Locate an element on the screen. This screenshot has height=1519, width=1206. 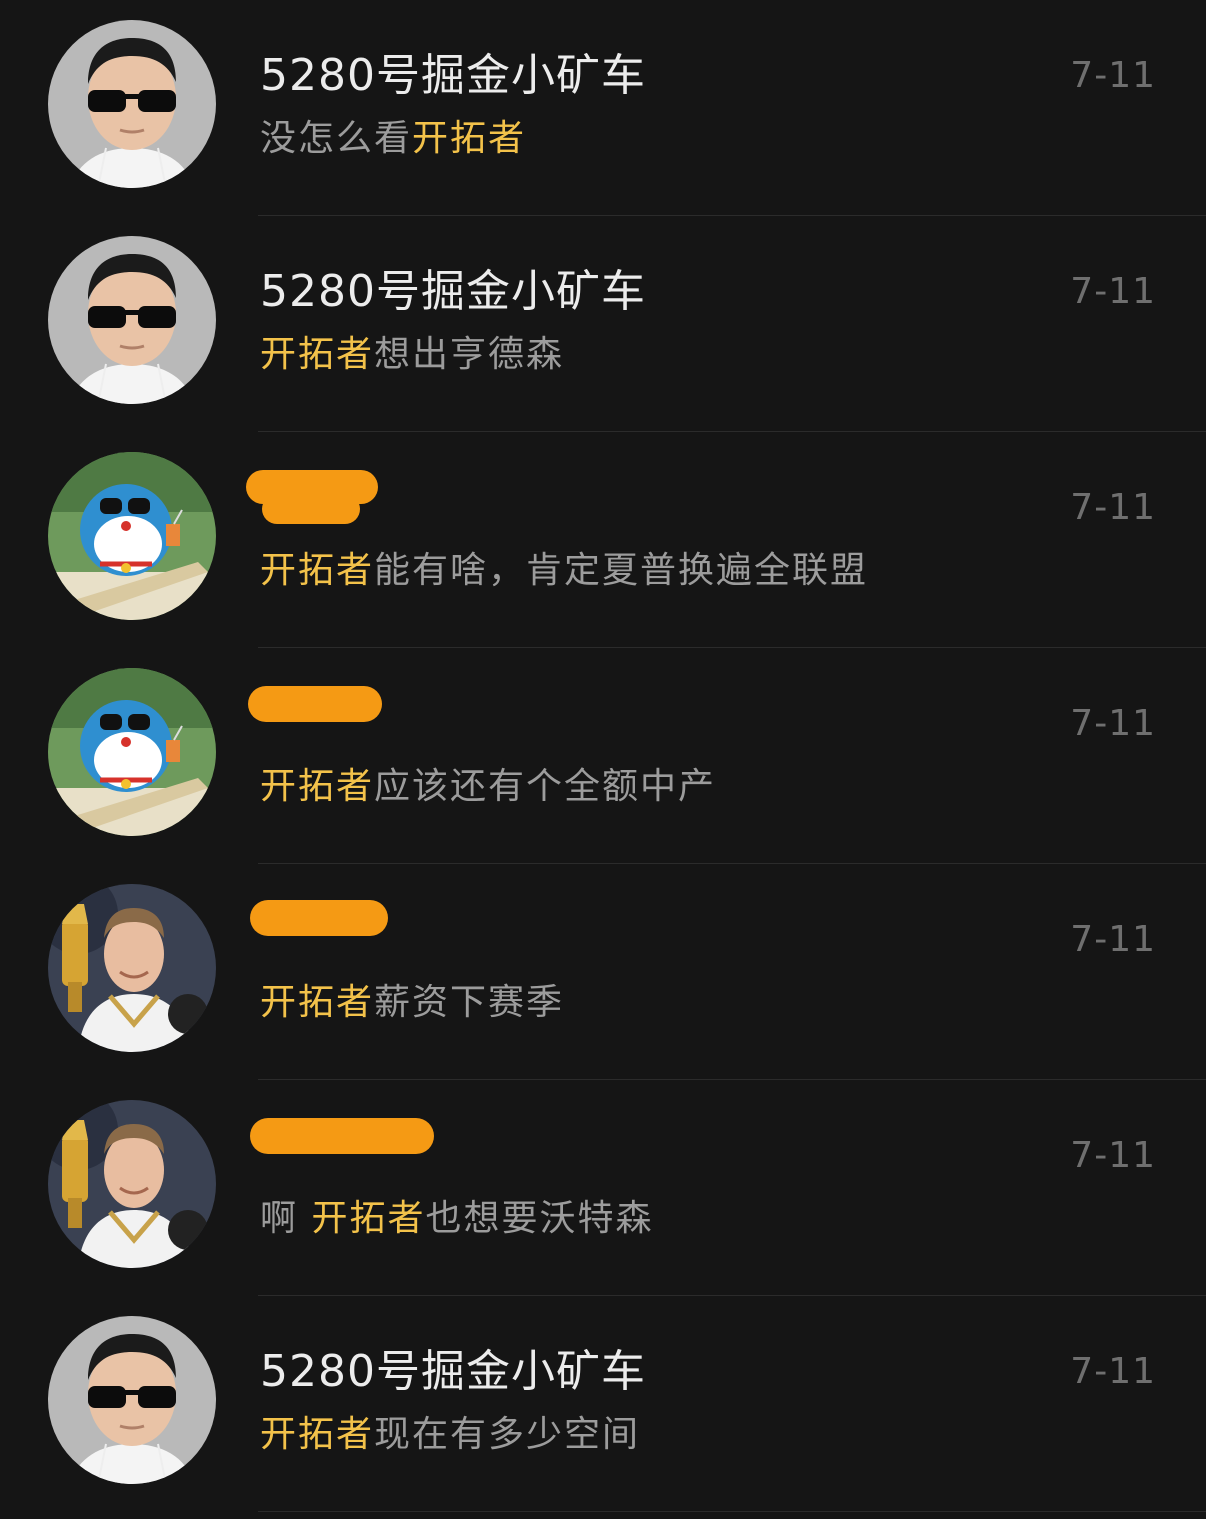
message-preview: 开拓者薪资下赛季 is located at coordinates (412, 1003).